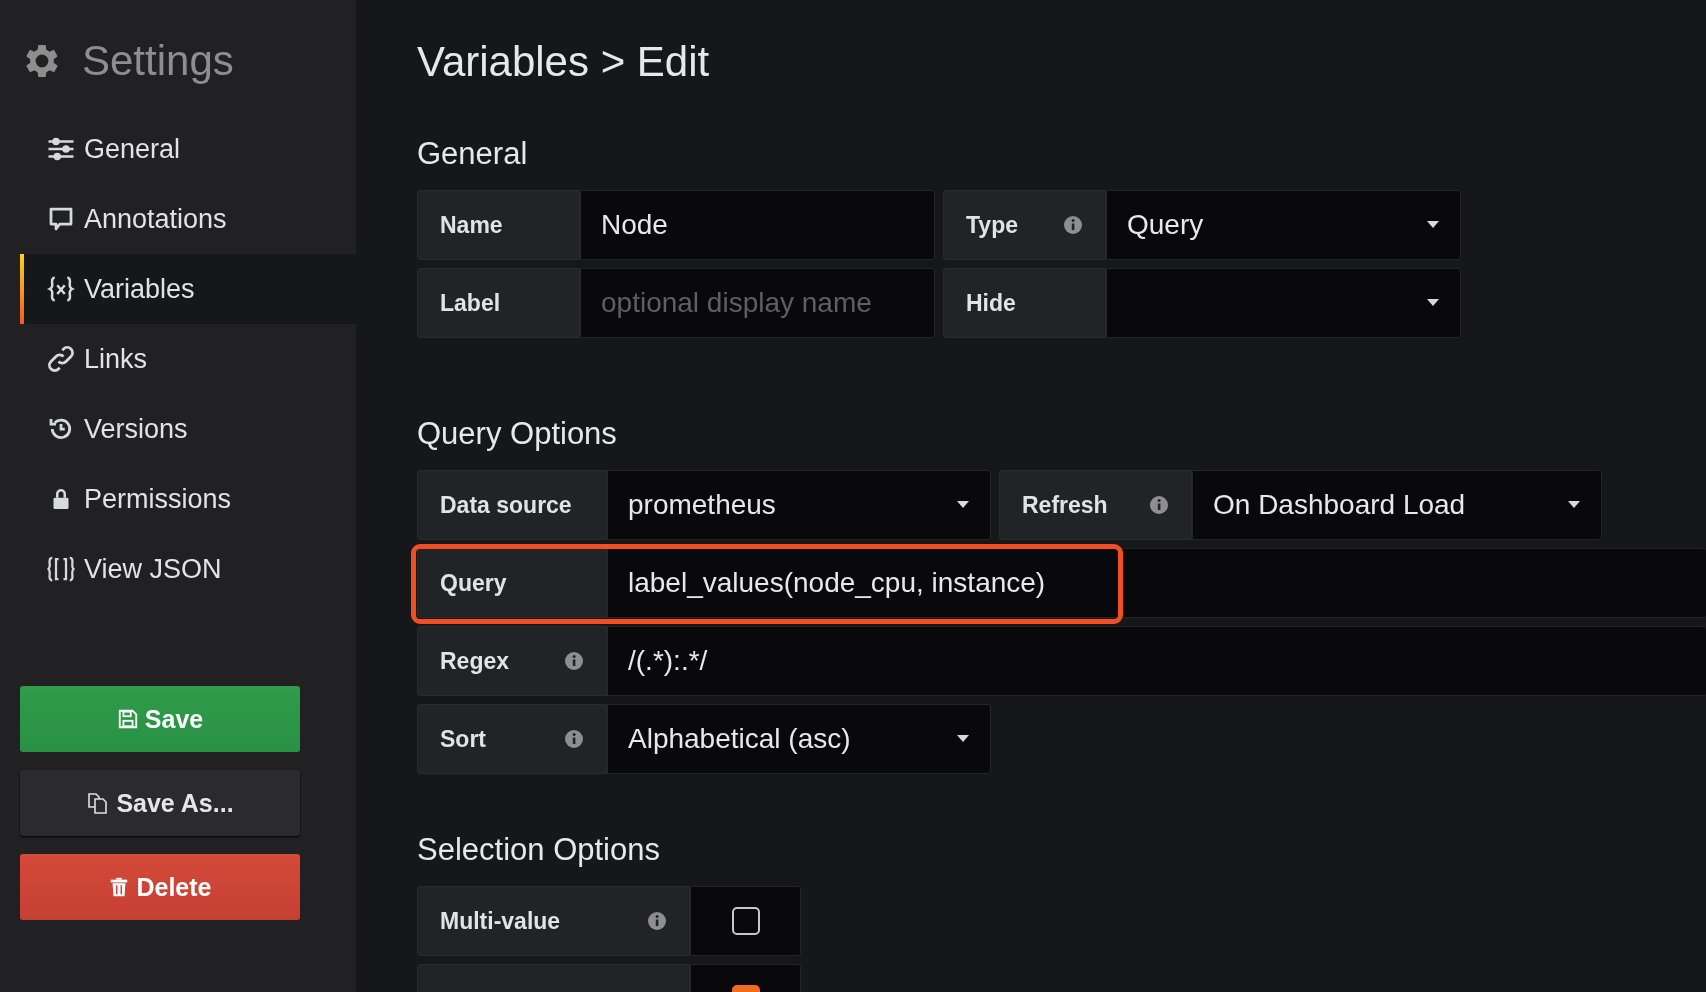 The height and width of the screenshot is (992, 1706). I want to click on label-text: Hide, so click(991, 303).